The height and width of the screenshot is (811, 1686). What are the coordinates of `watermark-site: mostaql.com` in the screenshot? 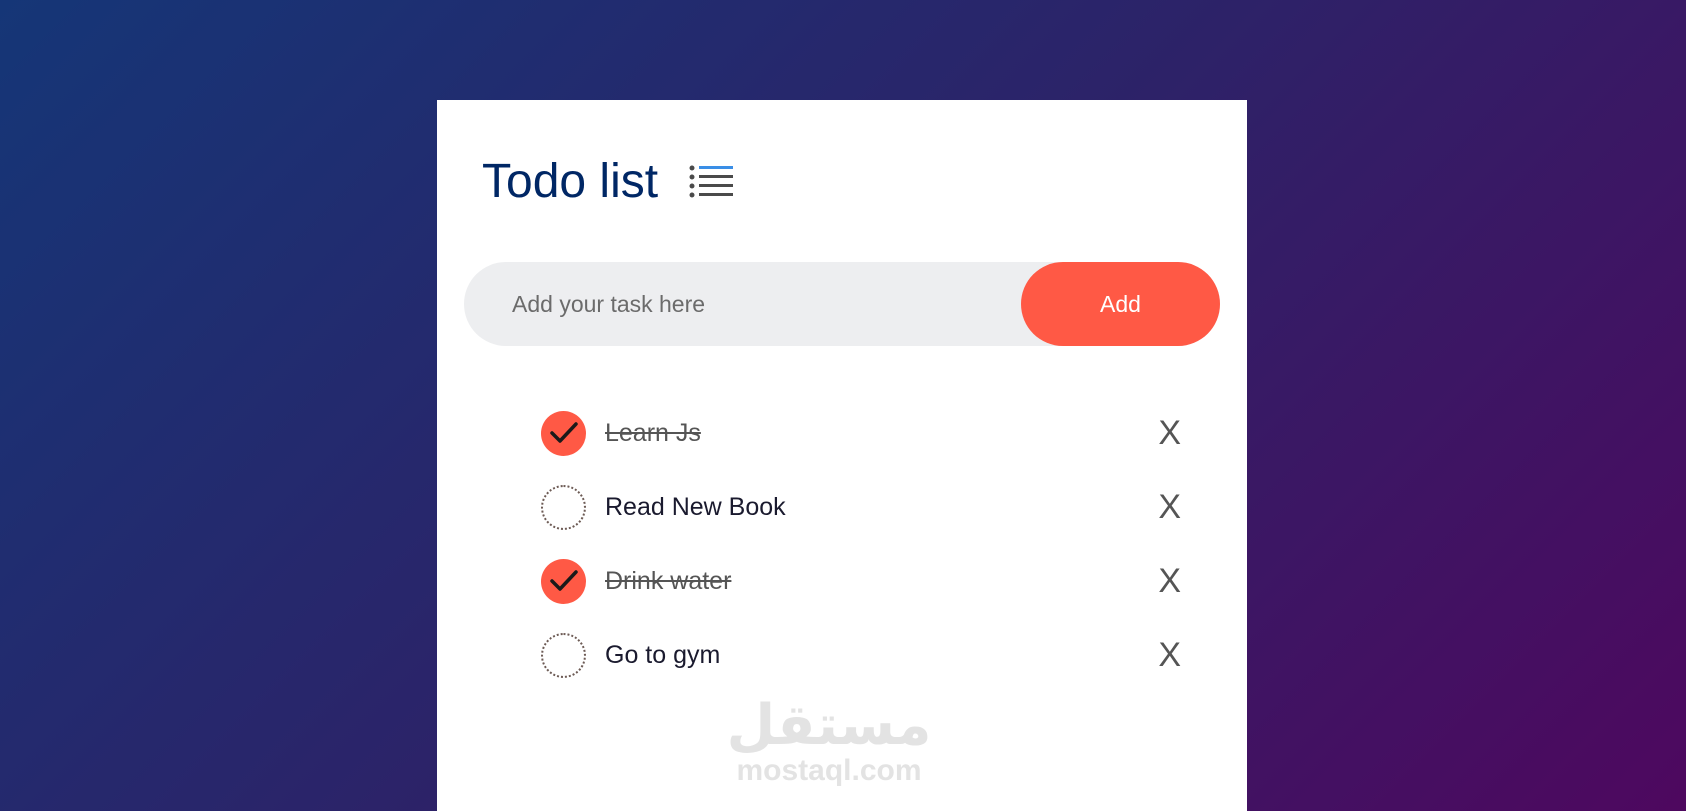 It's located at (829, 770).